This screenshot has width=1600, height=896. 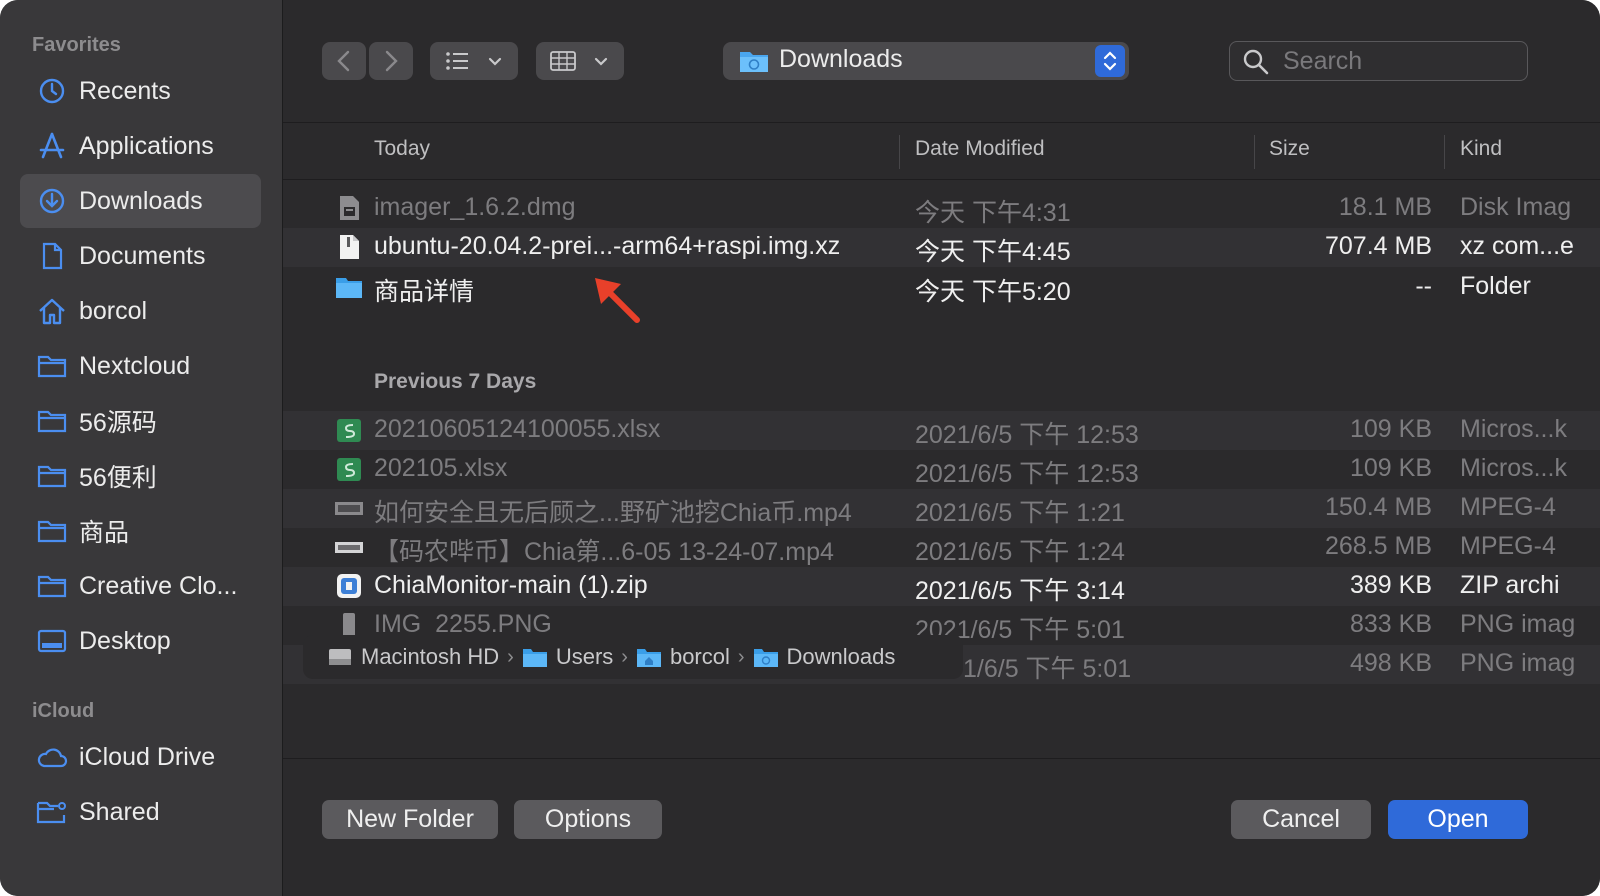 I want to click on sidebar-item-56yuanma: 56源码, so click(x=140, y=421).